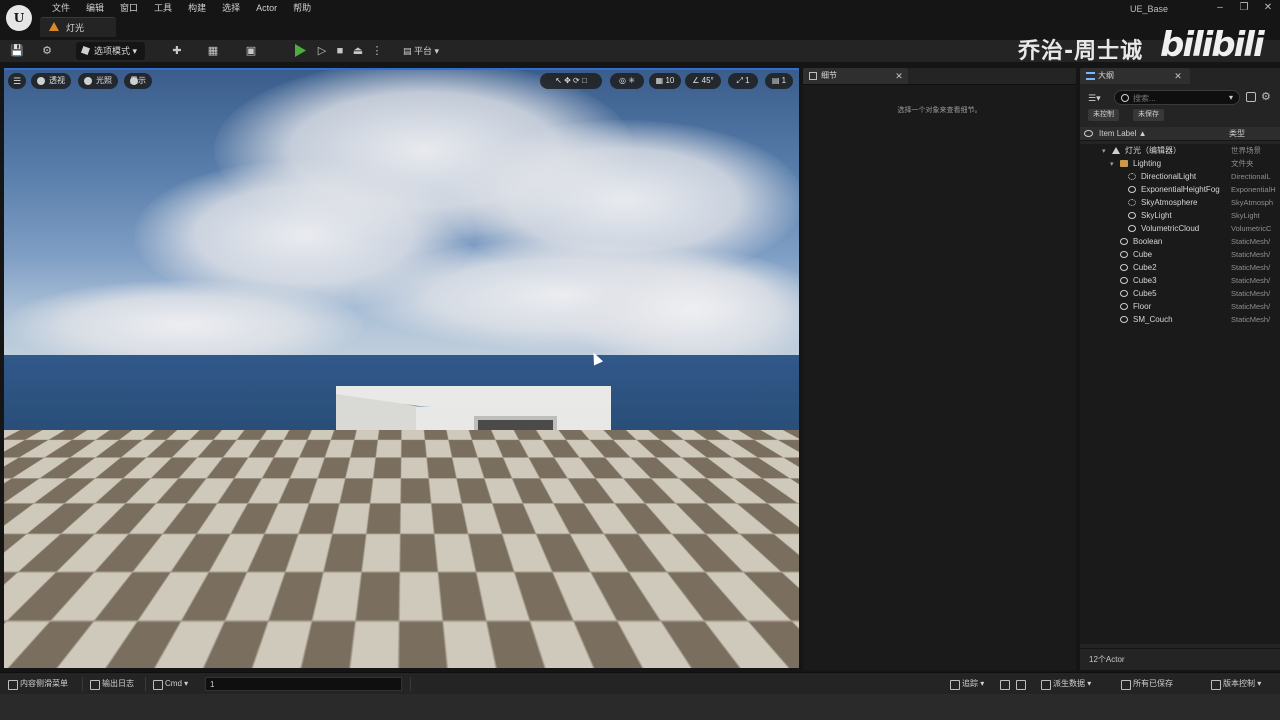  I want to click on tree-row-actor: ExponentialHeightFog ExponentialH, so click(1180, 189).